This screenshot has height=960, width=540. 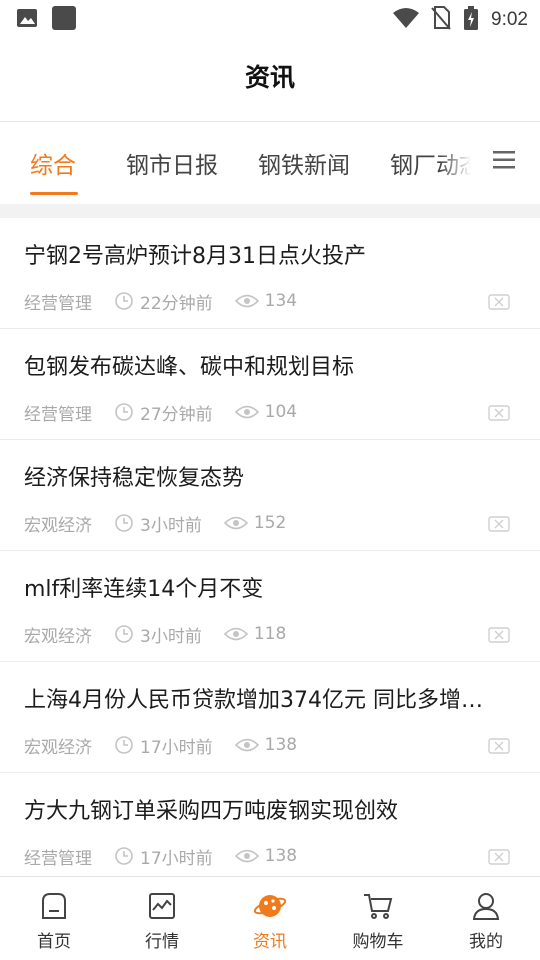 I want to click on image-icon, so click(x=27, y=20).